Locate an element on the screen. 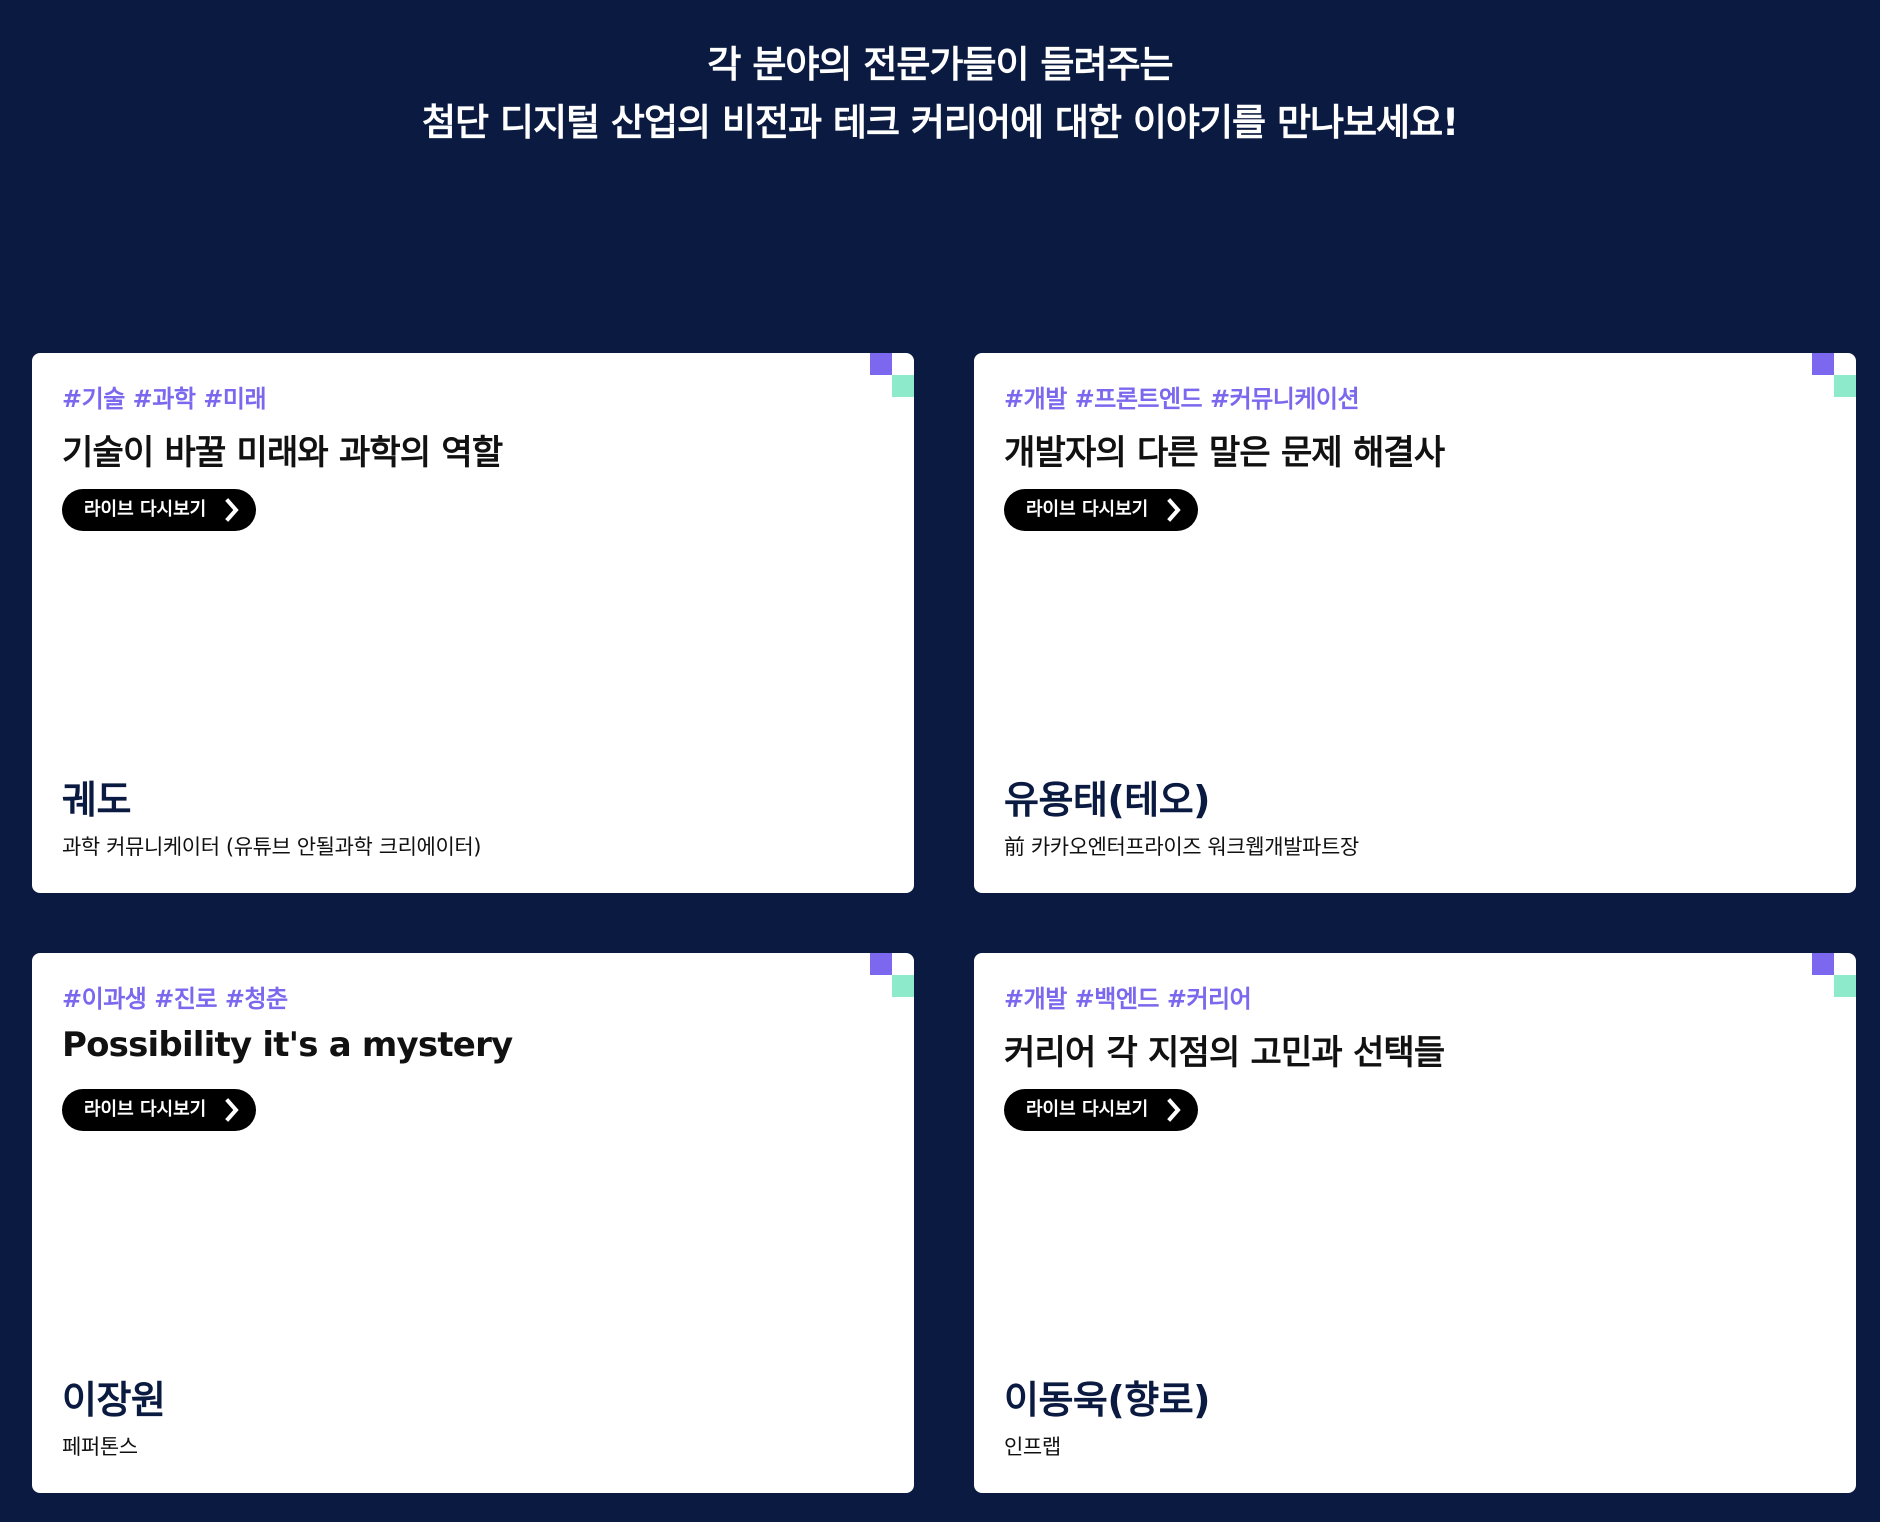  session-title: 기술이 바꿀 미래와 과학의 역할 is located at coordinates (282, 453).